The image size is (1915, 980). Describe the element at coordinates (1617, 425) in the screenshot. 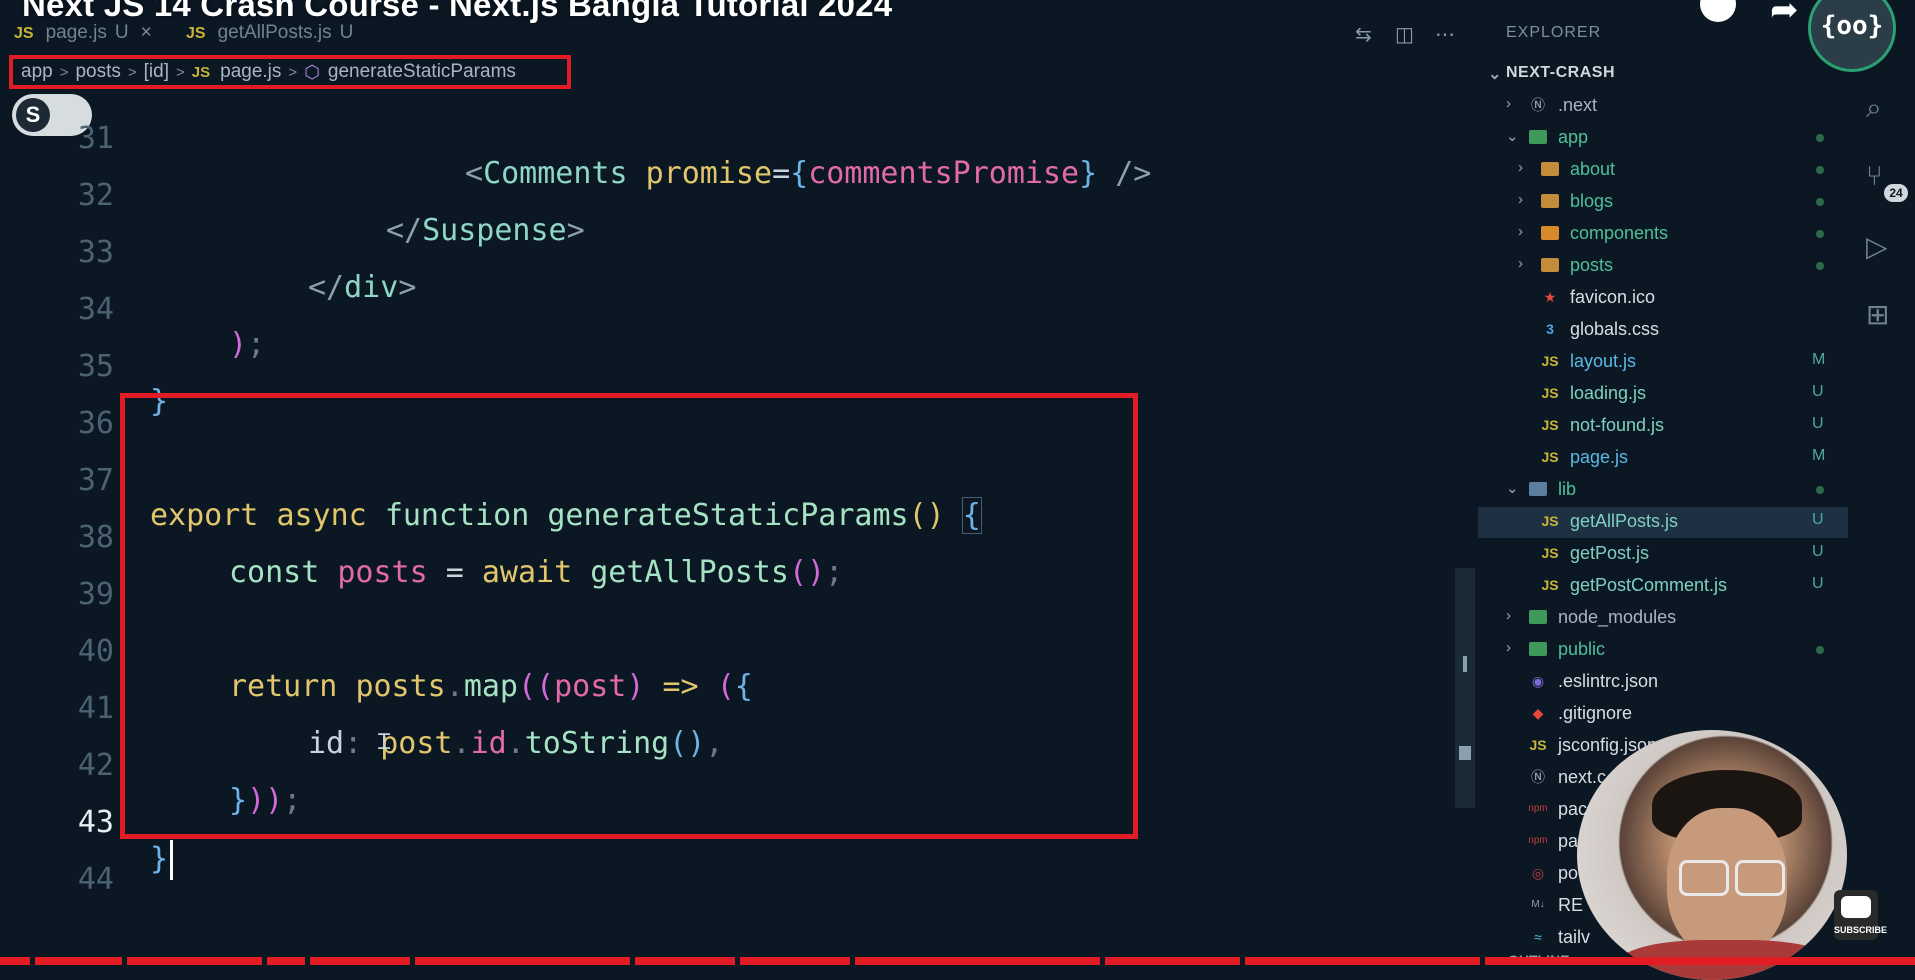

I see `tree-item-label: not-found.js` at that location.